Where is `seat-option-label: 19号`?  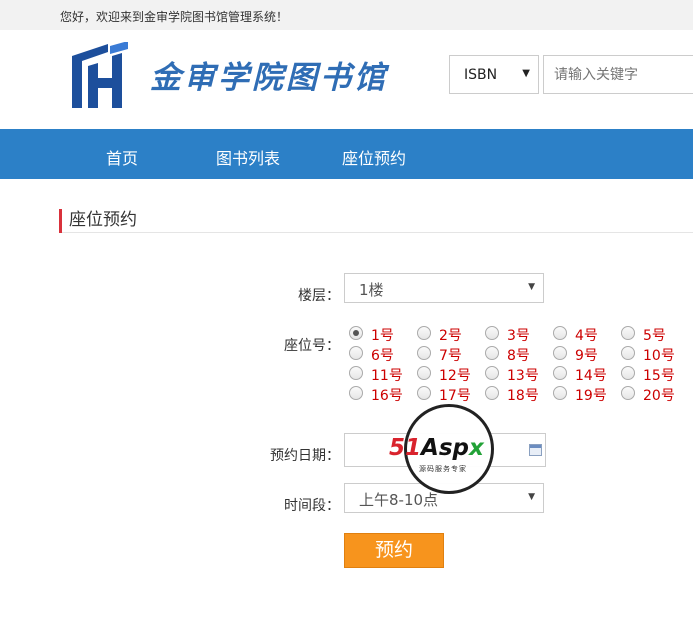
seat-option-label: 19号 is located at coordinates (591, 396).